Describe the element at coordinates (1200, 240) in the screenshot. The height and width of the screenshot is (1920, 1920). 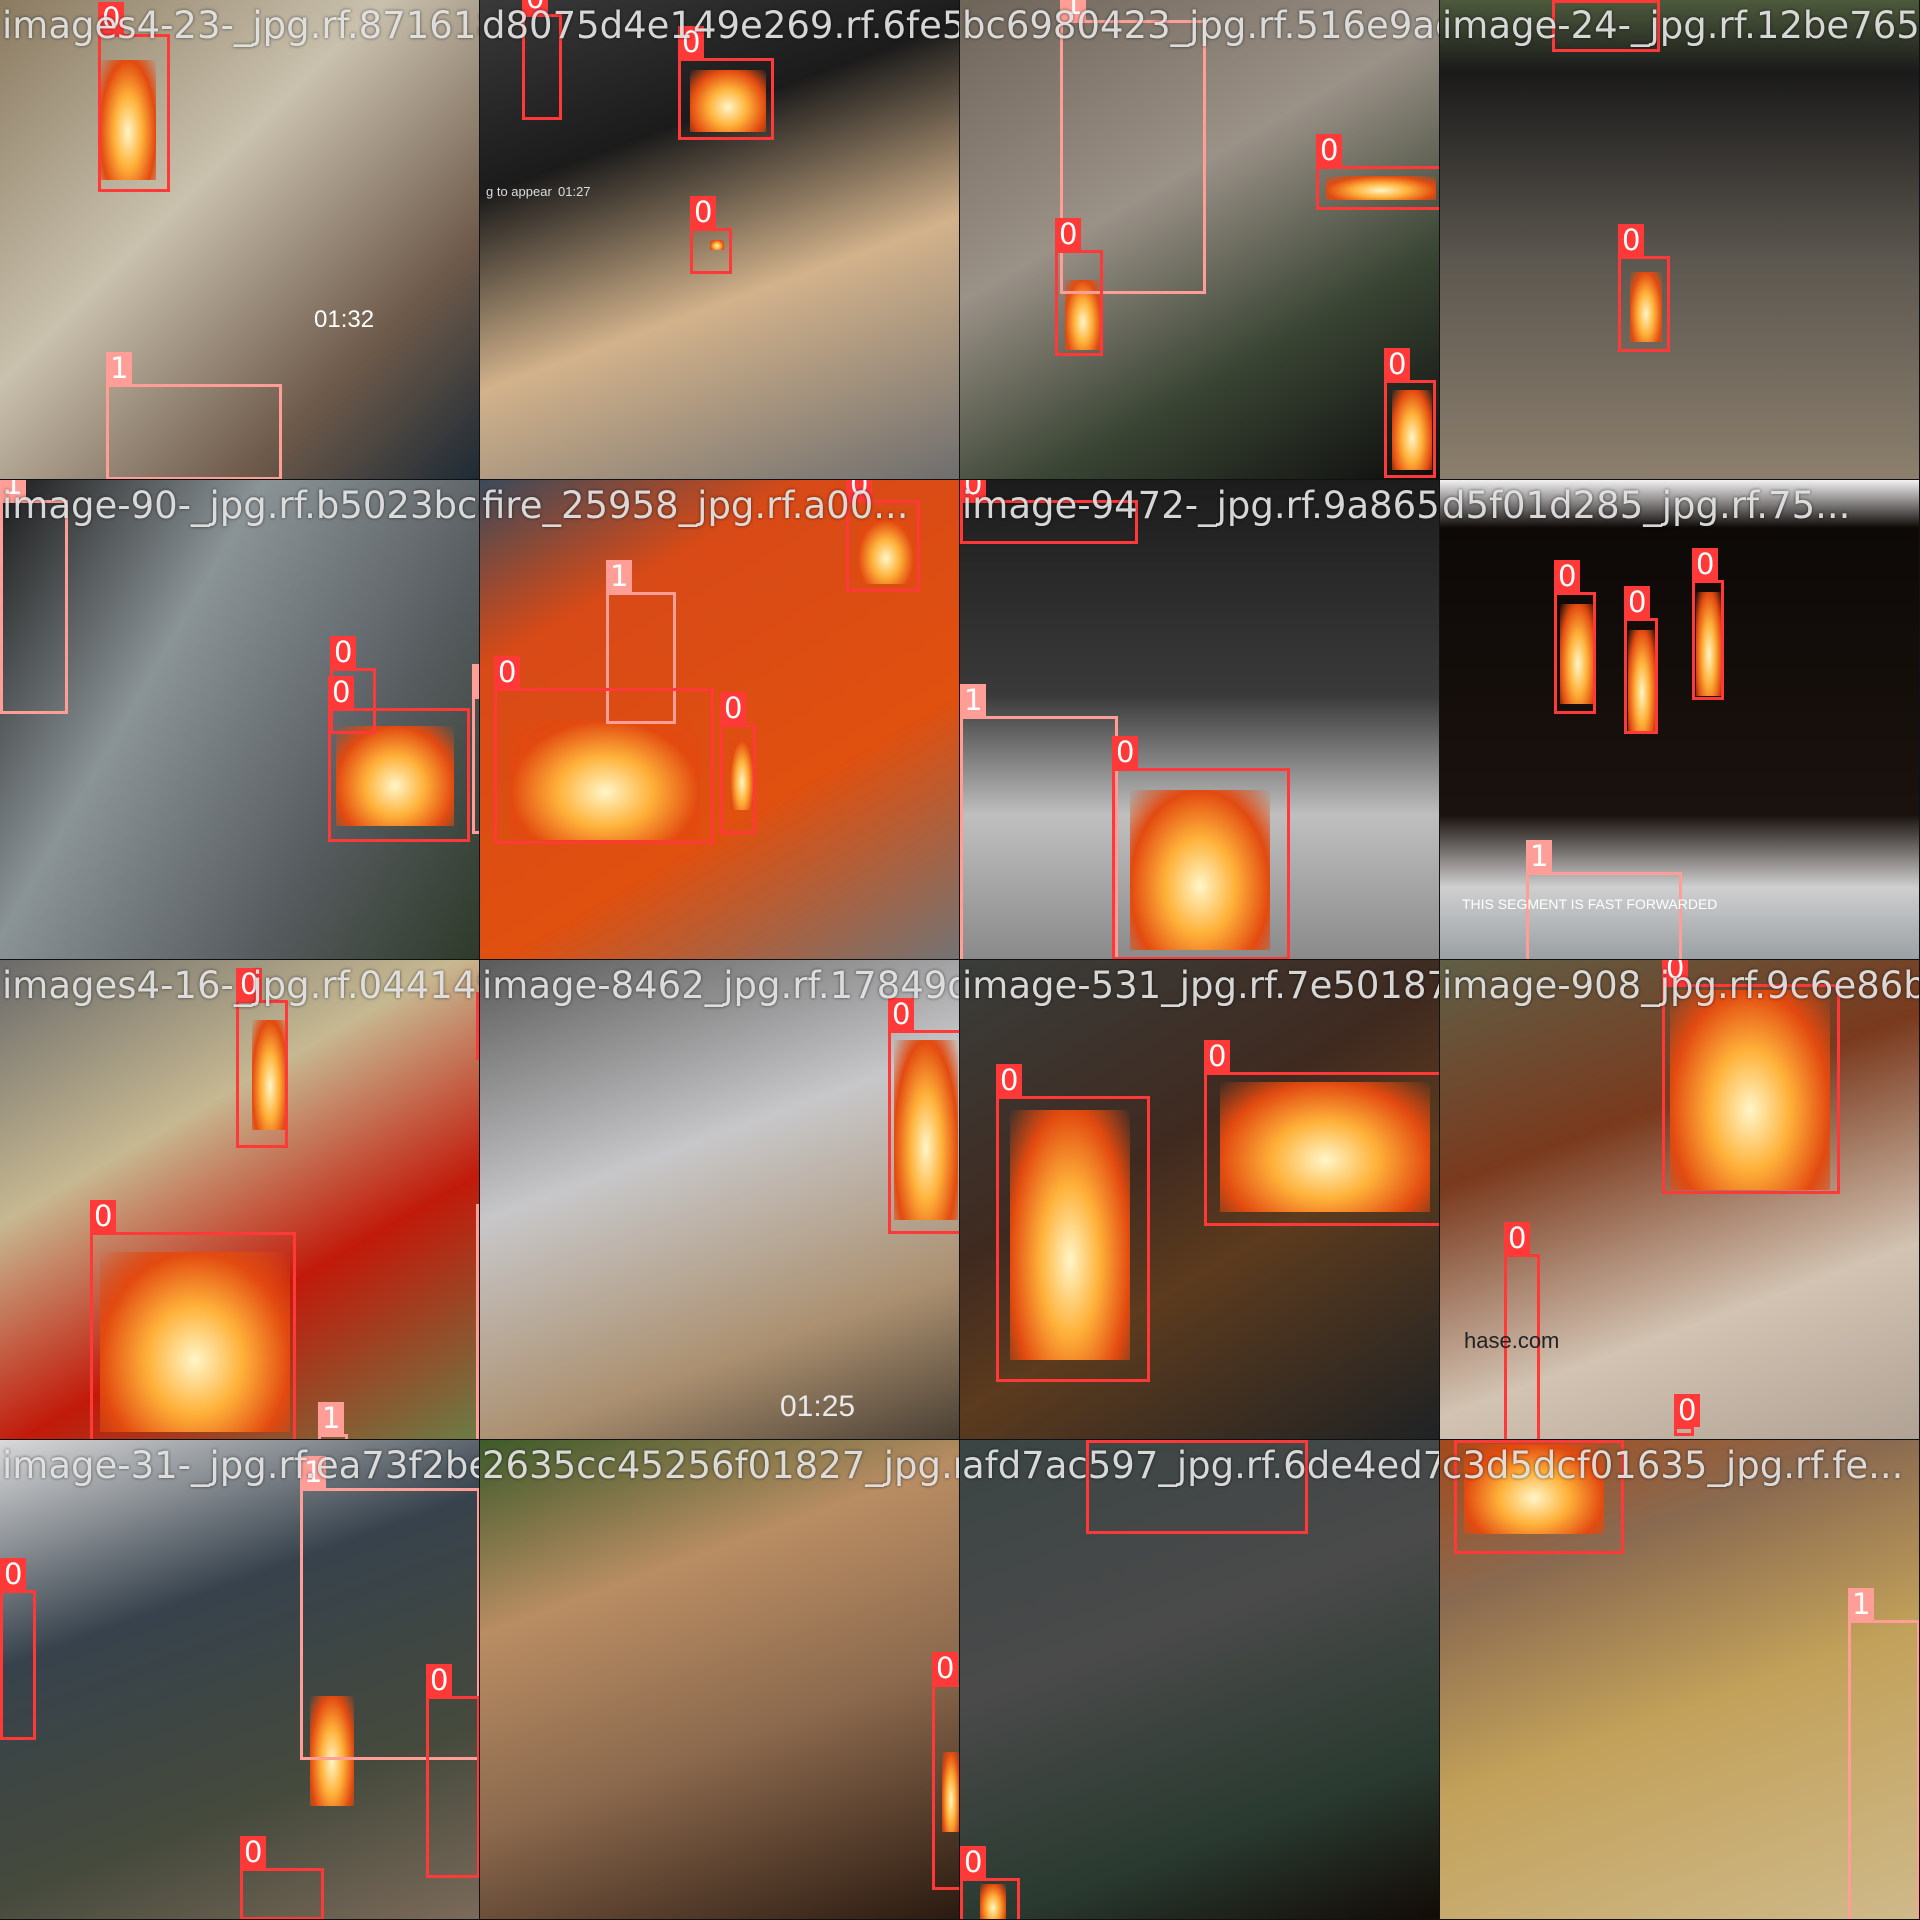
I see `mosaic-tile: bc6980423_jpg.rf.516e9ae9f8...1000` at that location.